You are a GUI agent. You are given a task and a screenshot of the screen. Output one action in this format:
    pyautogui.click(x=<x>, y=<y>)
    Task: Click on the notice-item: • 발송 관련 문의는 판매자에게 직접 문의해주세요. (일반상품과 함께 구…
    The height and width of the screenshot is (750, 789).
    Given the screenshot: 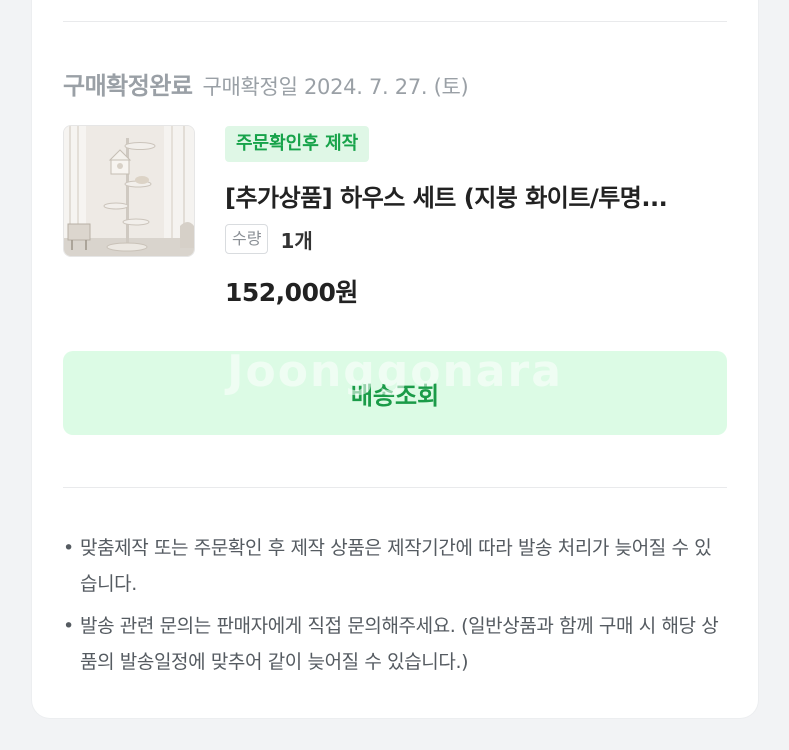 What is the action you would take?
    pyautogui.click(x=395, y=644)
    